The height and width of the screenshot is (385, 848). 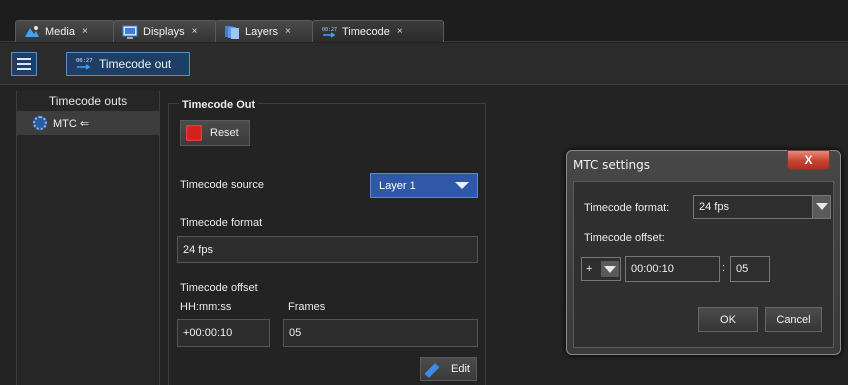 What do you see at coordinates (424, 64) in the screenshot?
I see `toolbar: 00:27 Timecode out` at bounding box center [424, 64].